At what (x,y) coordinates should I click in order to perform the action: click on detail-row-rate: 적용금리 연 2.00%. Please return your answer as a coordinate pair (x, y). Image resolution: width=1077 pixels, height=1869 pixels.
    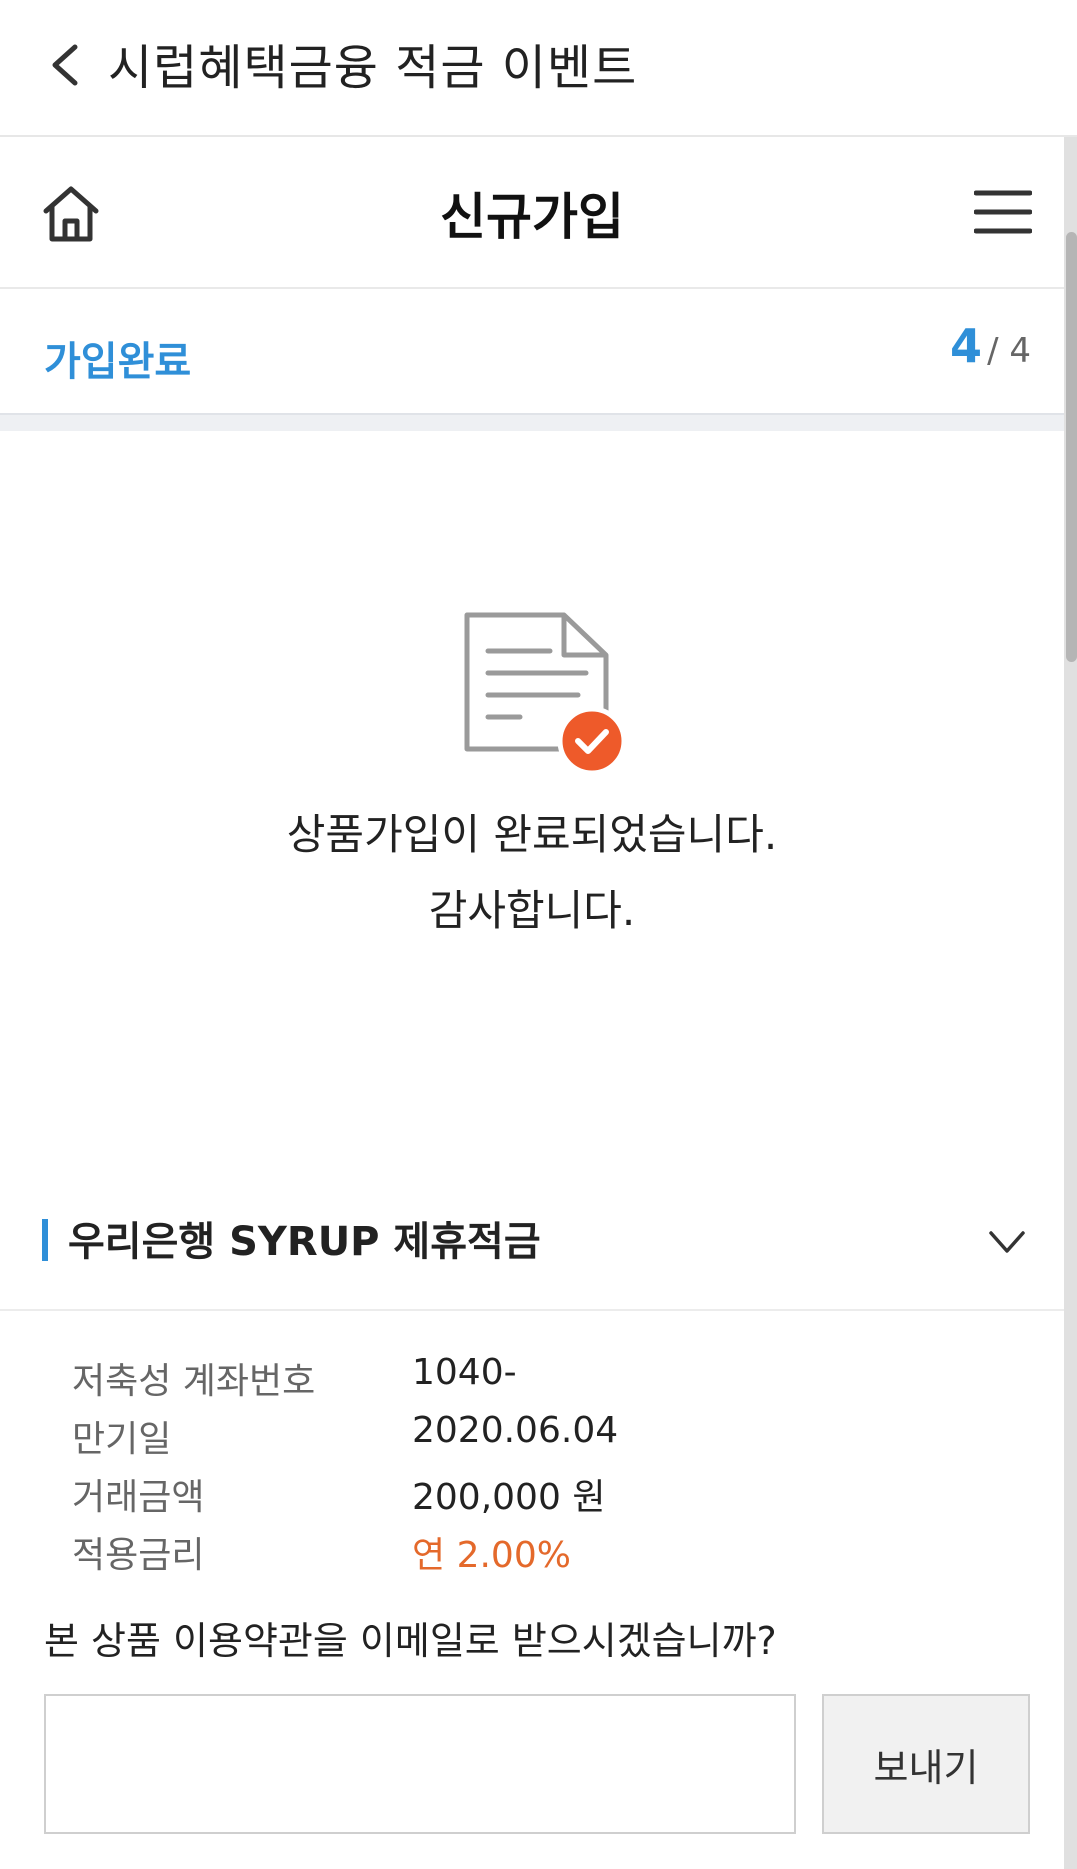
    Looking at the image, I should click on (522, 1555).